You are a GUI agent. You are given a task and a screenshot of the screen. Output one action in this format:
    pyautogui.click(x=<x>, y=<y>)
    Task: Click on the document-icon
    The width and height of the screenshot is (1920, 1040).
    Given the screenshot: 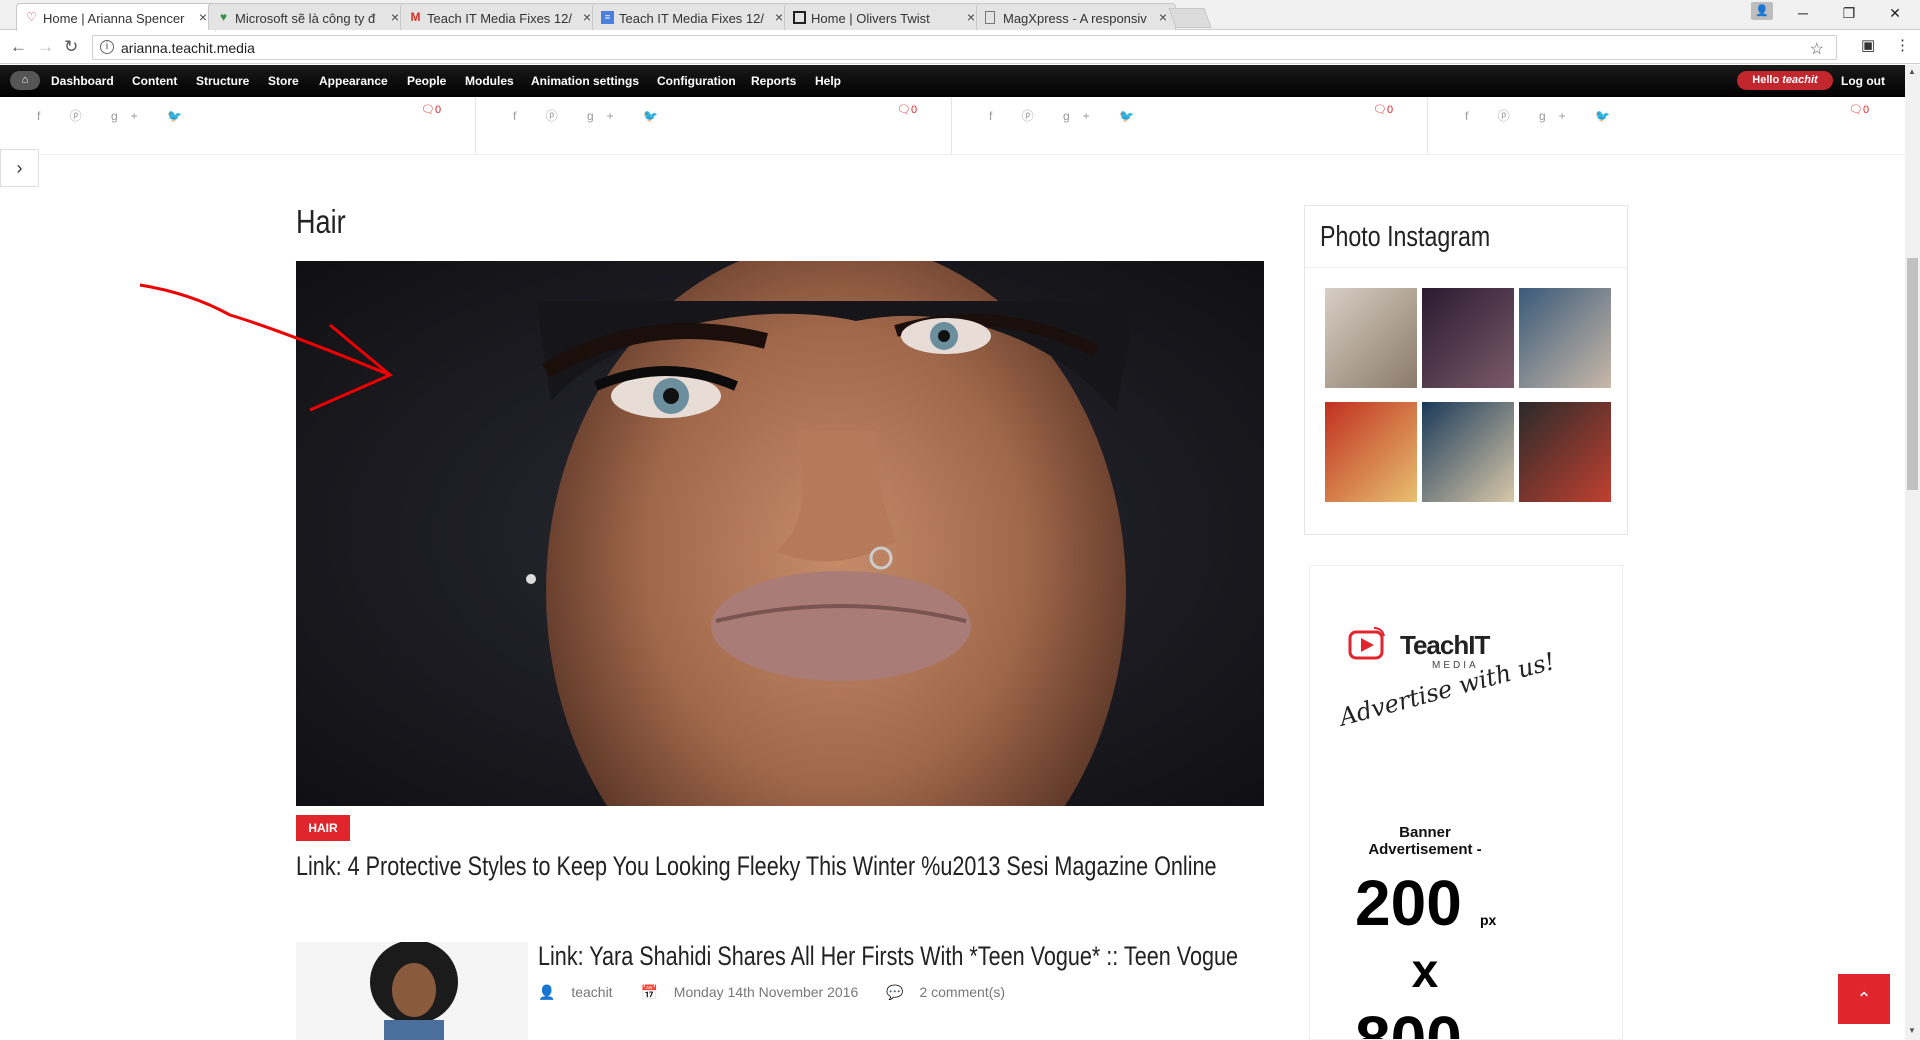 What is the action you would take?
    pyautogui.click(x=990, y=17)
    